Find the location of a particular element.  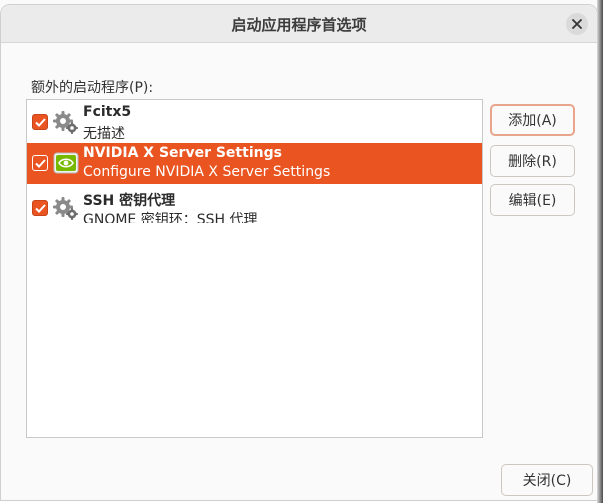

item-description: Configure NVIDIA X Server Settings is located at coordinates (207, 172).